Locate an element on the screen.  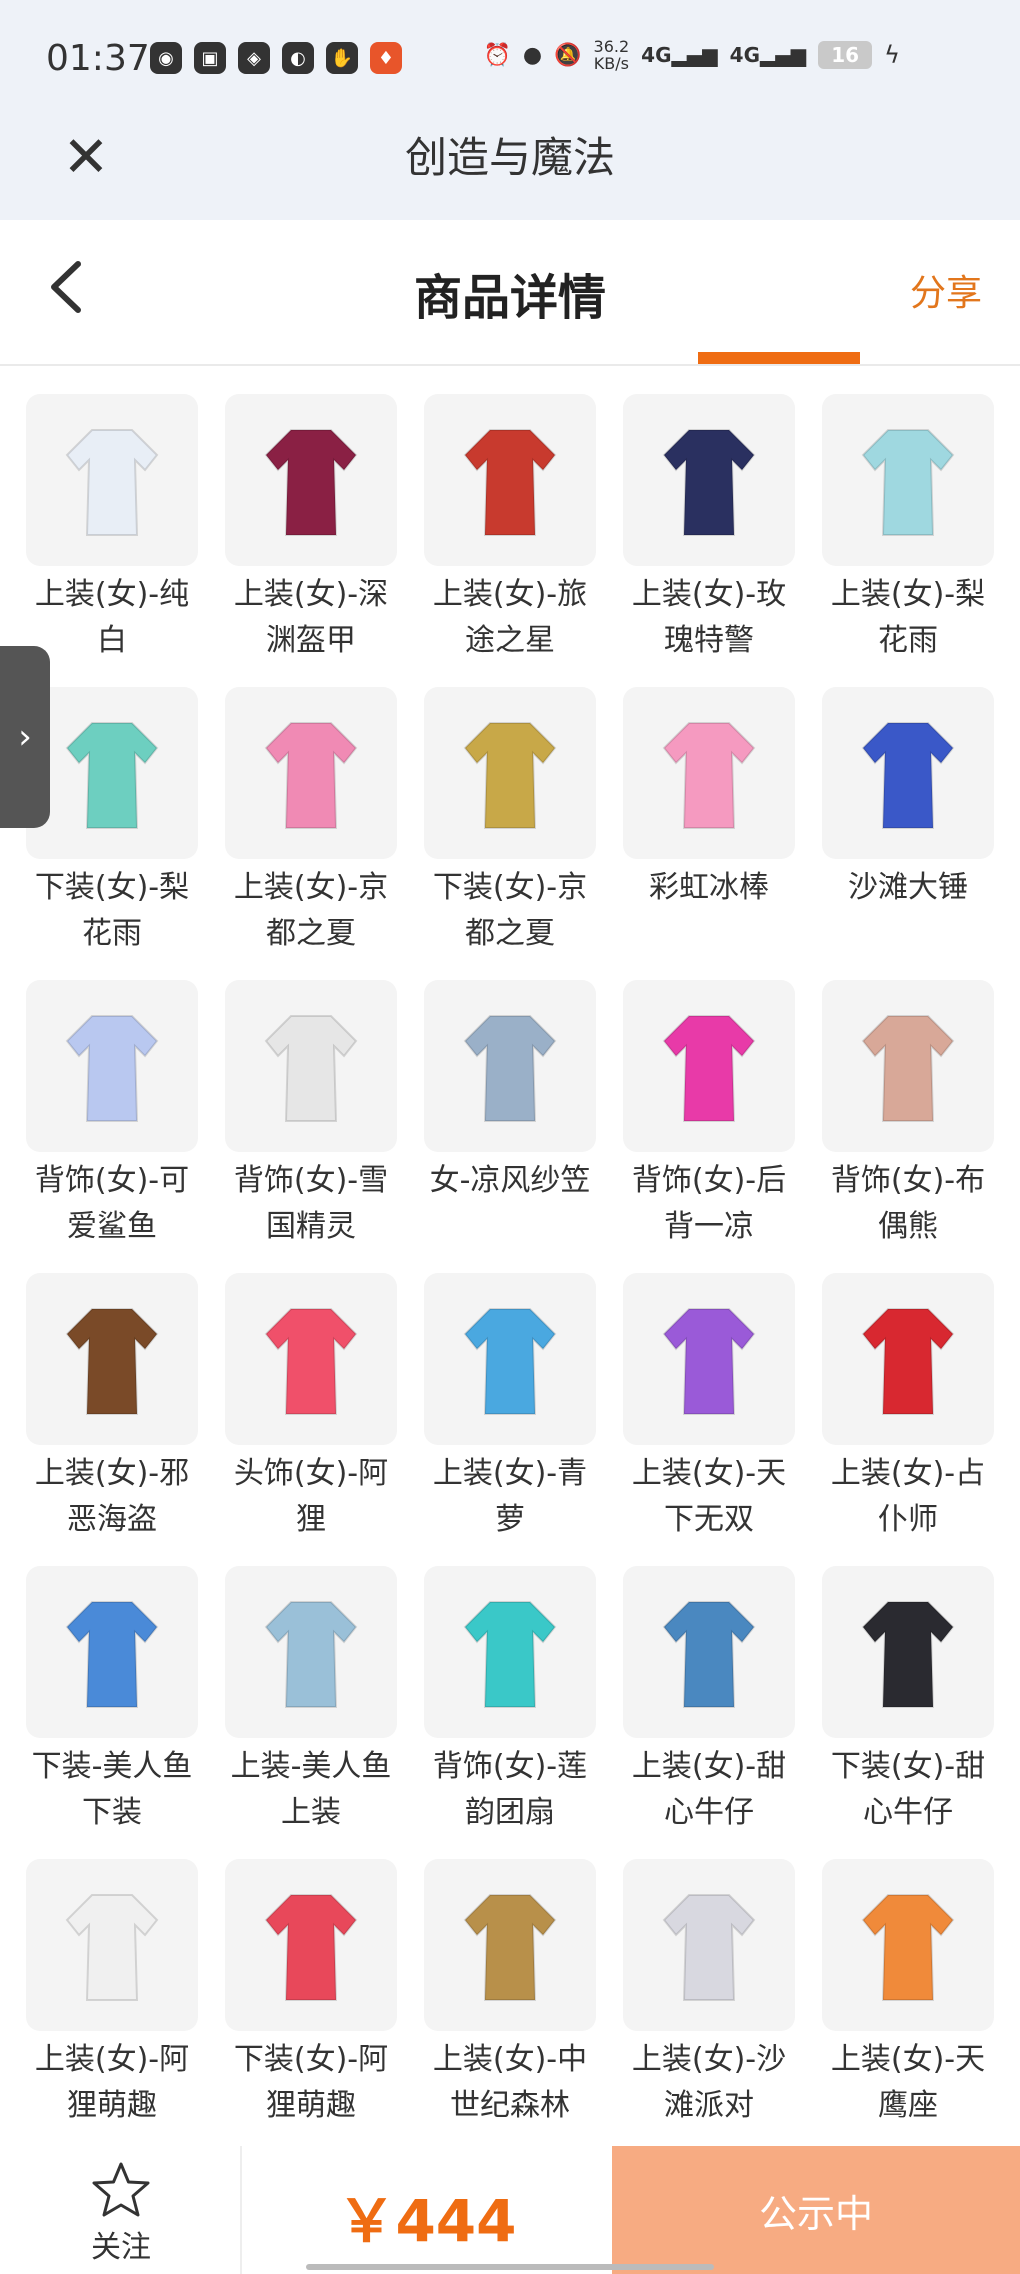
shark-icon is located at coordinates (112, 1068).